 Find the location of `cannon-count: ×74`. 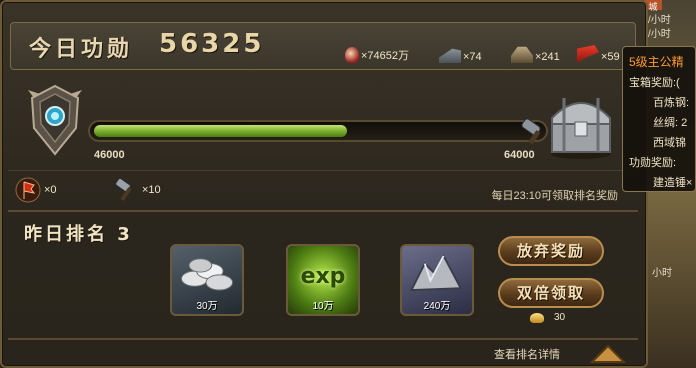

cannon-count: ×74 is located at coordinates (472, 57).